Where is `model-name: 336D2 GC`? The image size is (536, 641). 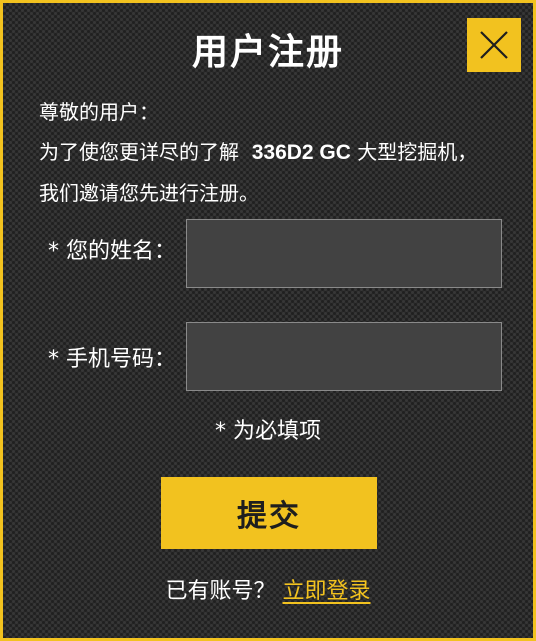 model-name: 336D2 GC is located at coordinates (301, 152).